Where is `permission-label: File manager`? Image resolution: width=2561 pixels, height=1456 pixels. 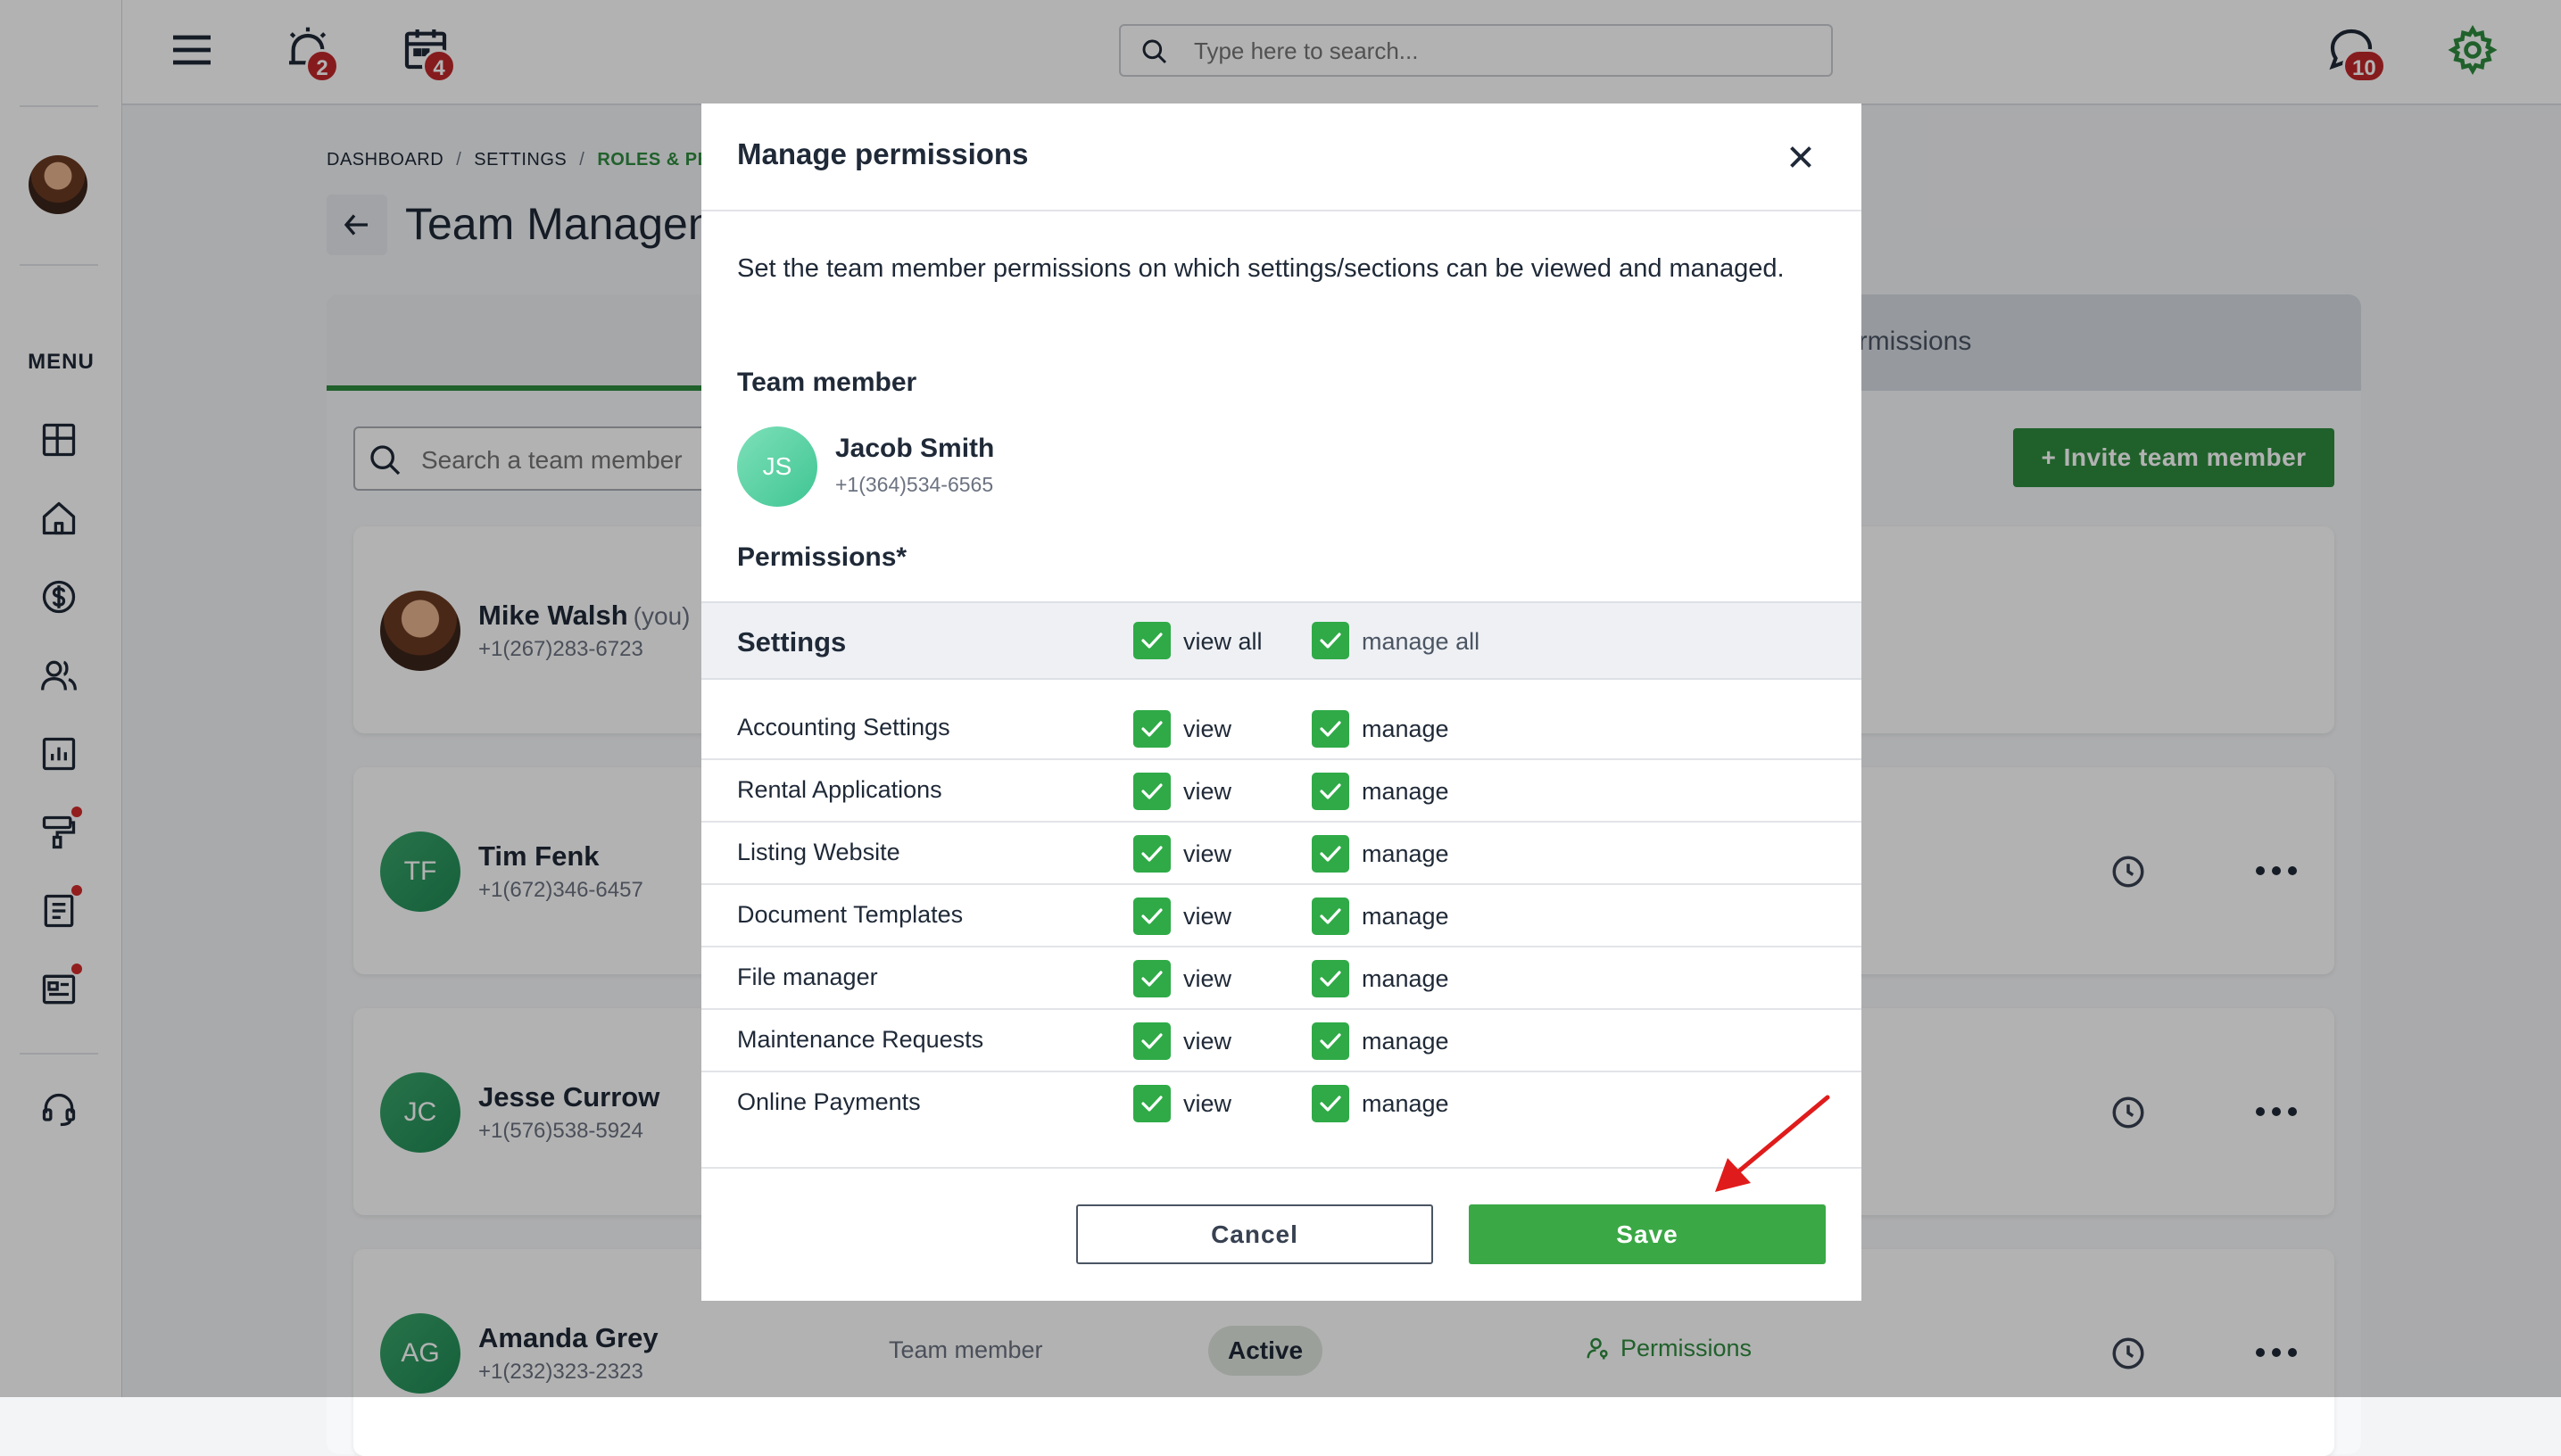 permission-label: File manager is located at coordinates (807, 977).